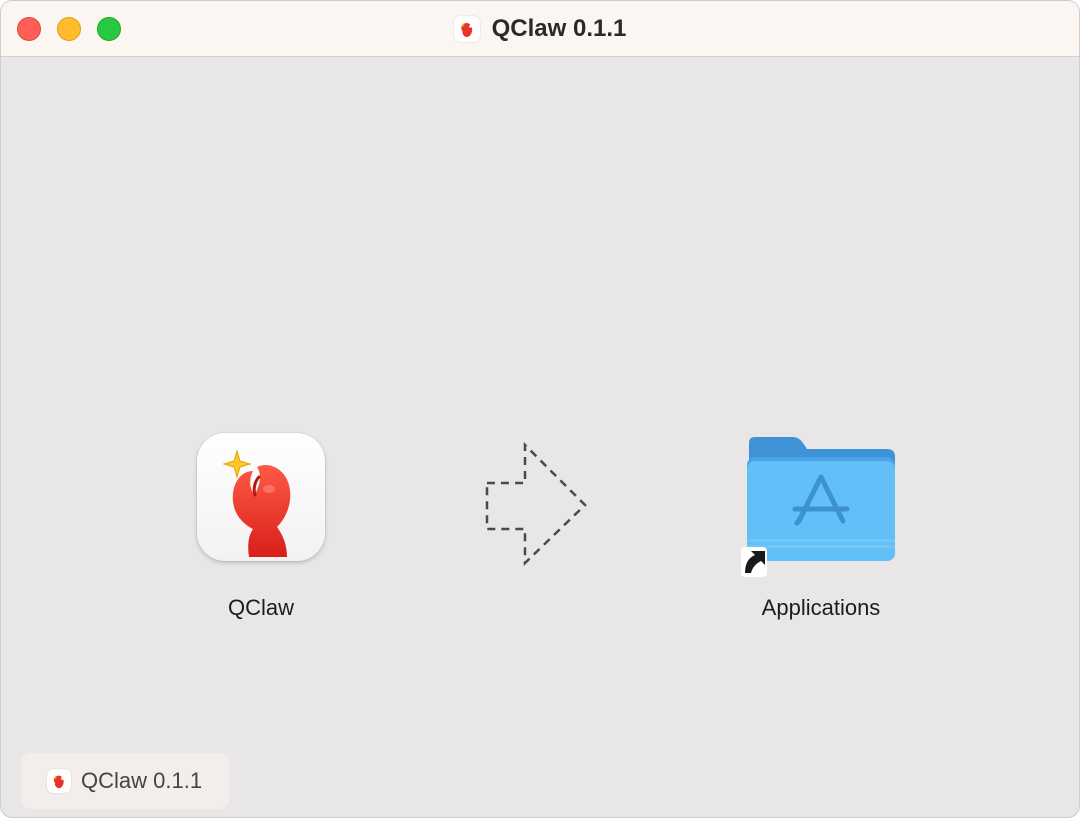 This screenshot has height=818, width=1080. What do you see at coordinates (821, 607) in the screenshot?
I see `folder-label: Applications` at bounding box center [821, 607].